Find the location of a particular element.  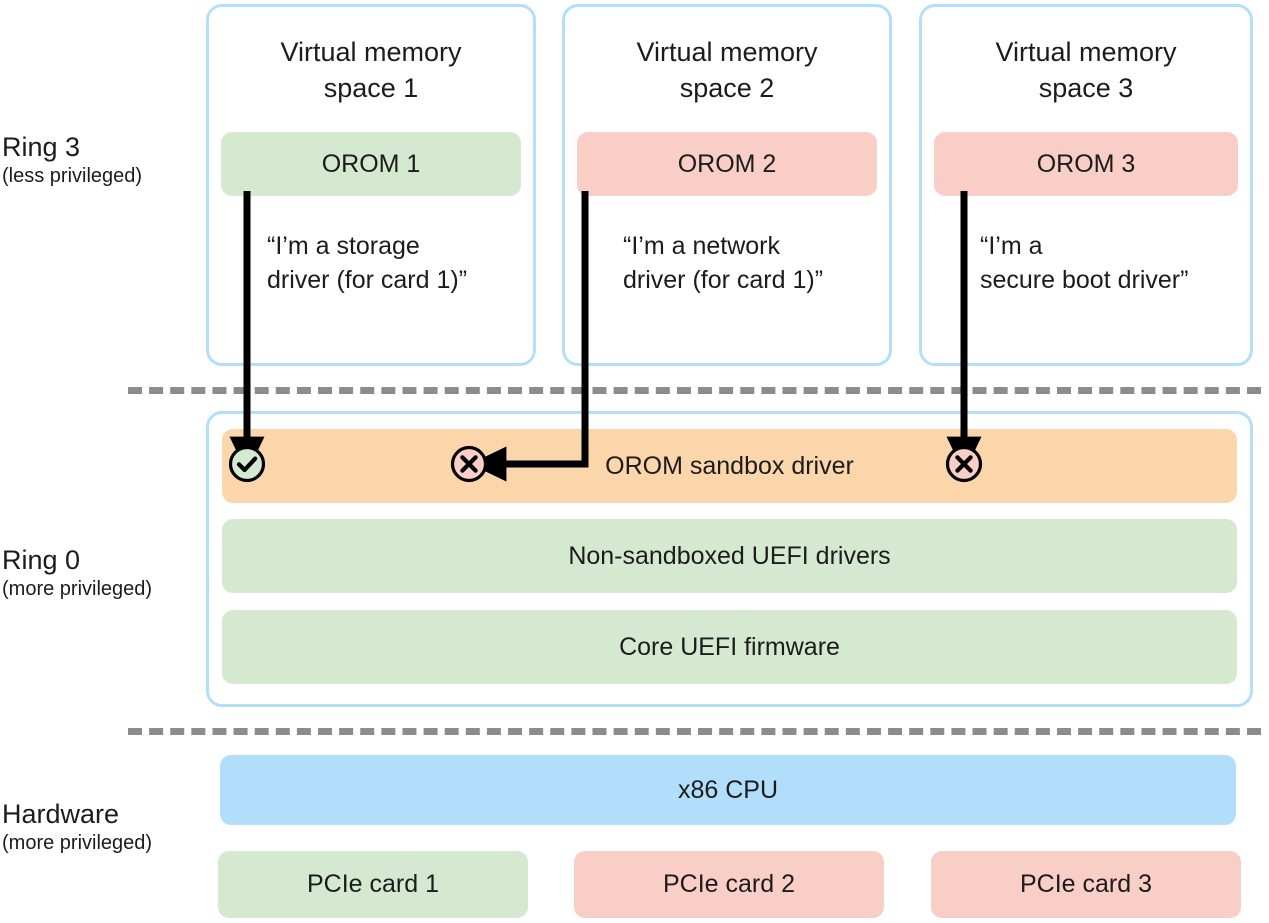

orom-3-box: OROM 3 is located at coordinates (1086, 164).